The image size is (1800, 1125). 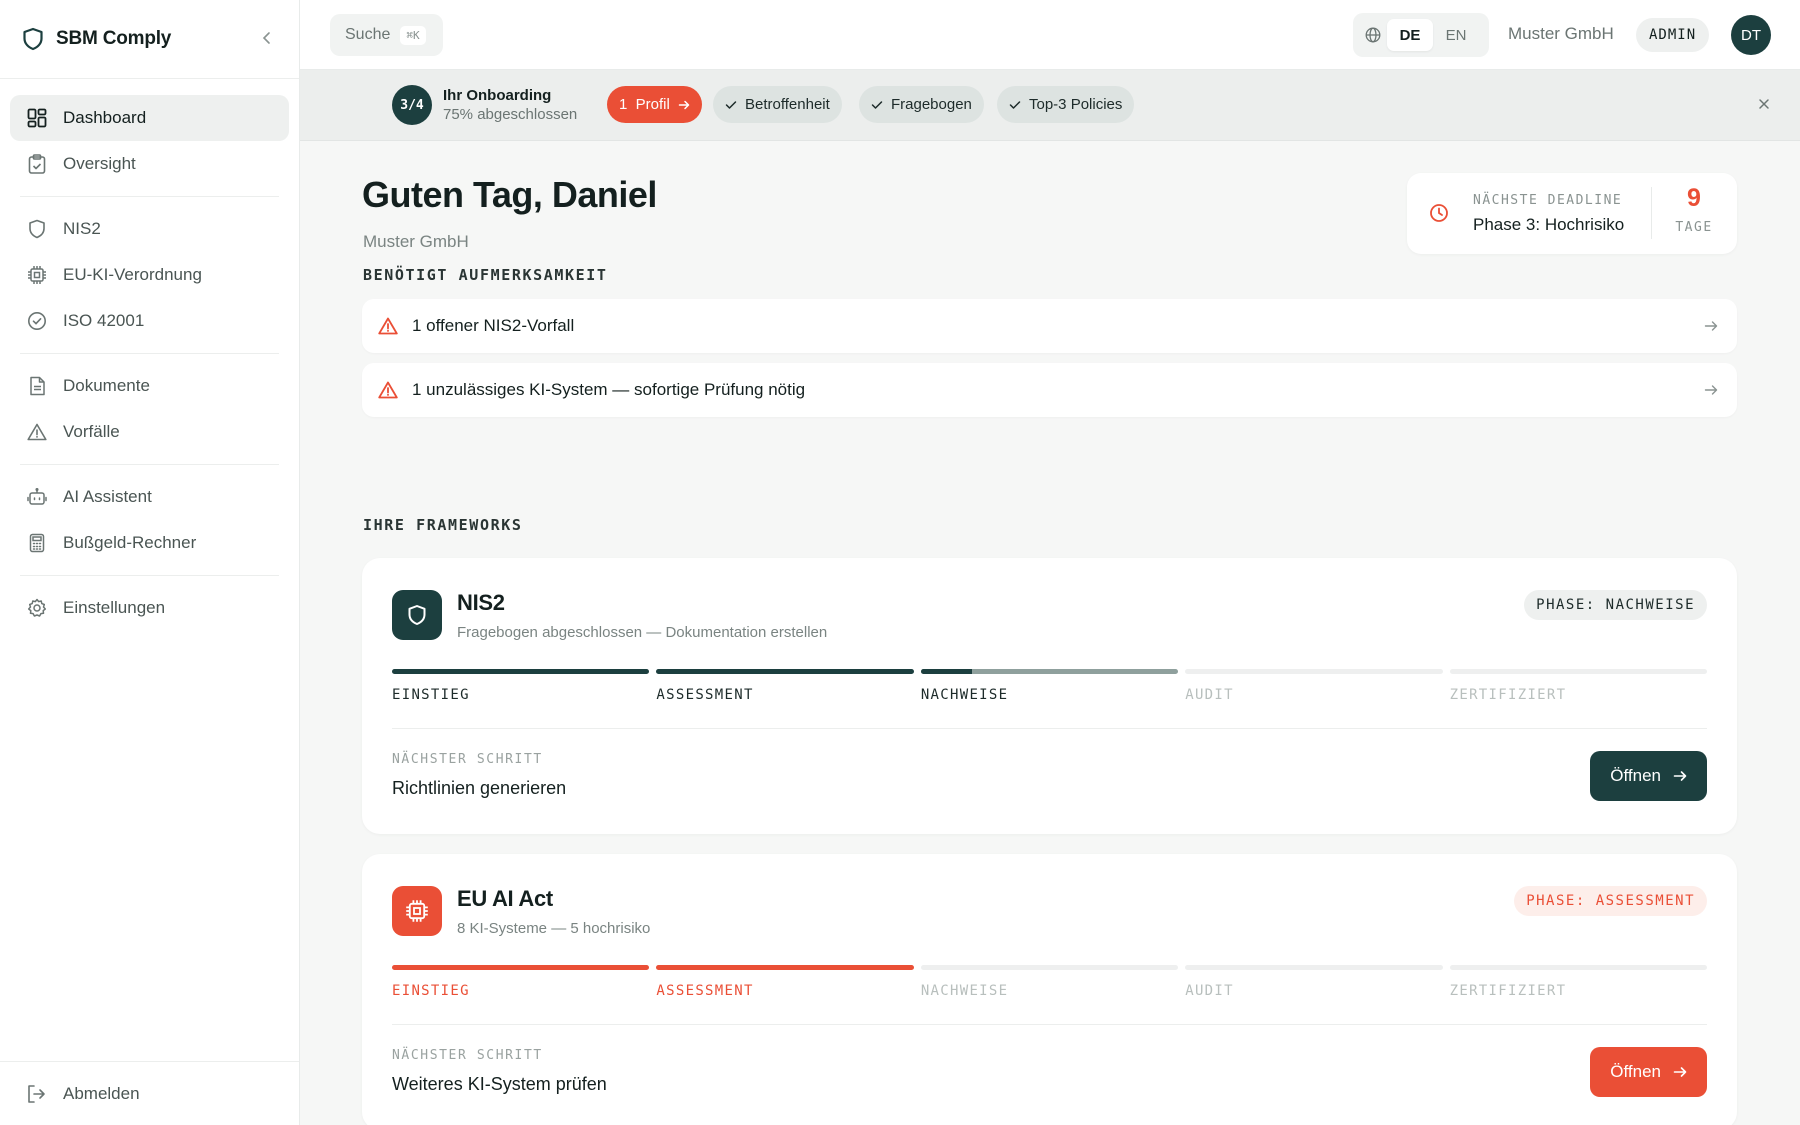 I want to click on onboarding-step-top3-policies: Top-3 Policies, so click(x=1066, y=104).